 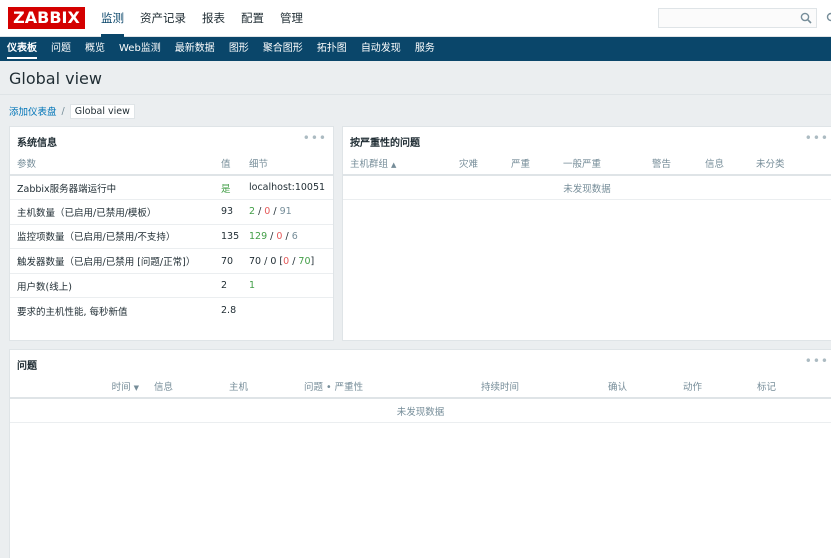 What do you see at coordinates (22, 49) in the screenshot?
I see `submenu-dashboard: 仪表板` at bounding box center [22, 49].